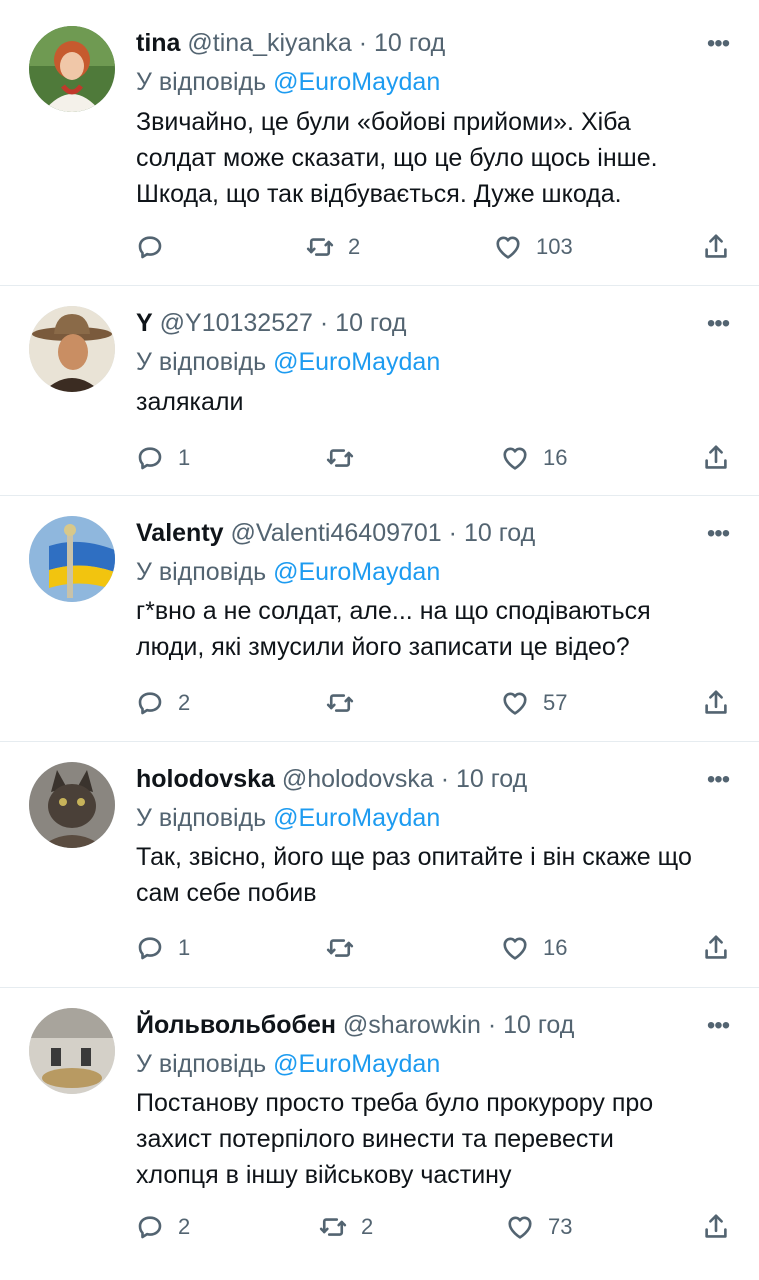 The image size is (759, 1280). What do you see at coordinates (72, 349) in the screenshot?
I see `cowboy-avatar` at bounding box center [72, 349].